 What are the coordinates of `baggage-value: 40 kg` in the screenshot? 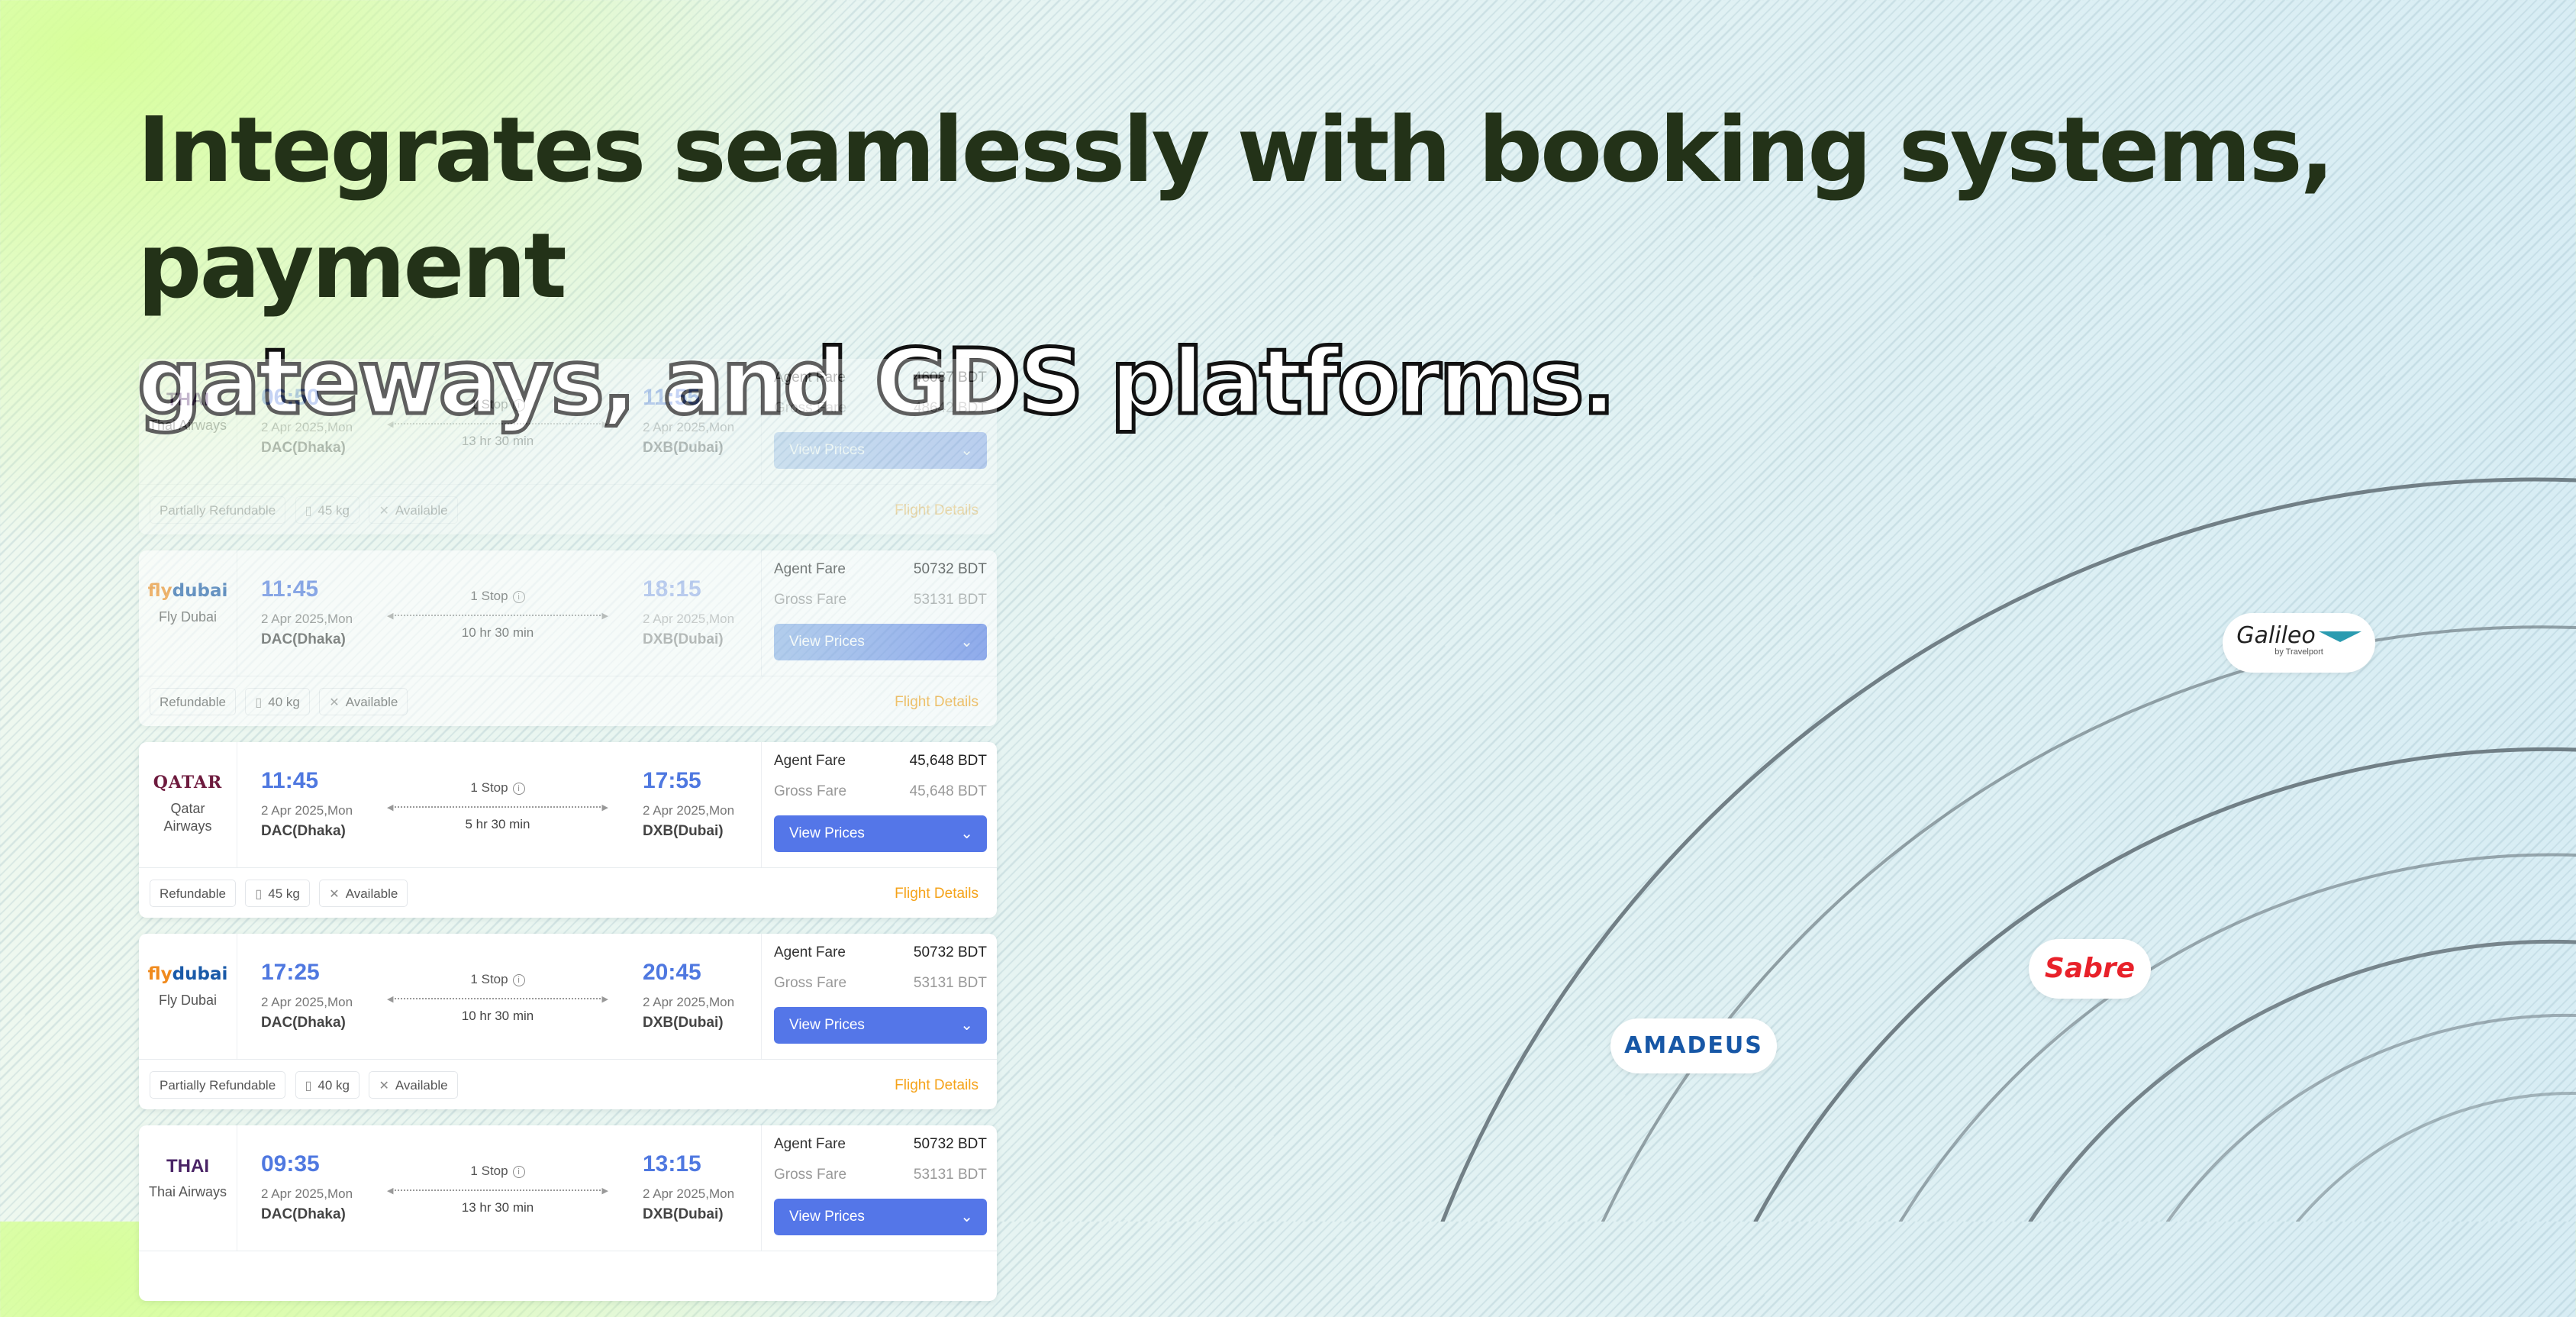 It's located at (334, 1085).